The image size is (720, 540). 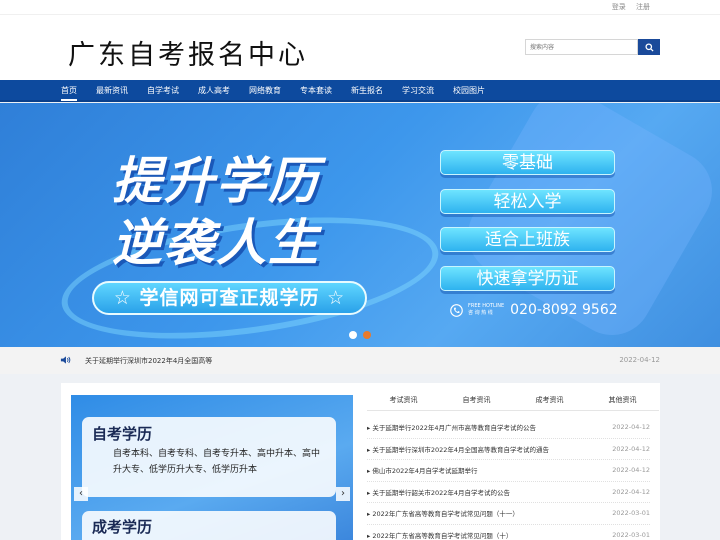 I want to click on banner-feature-4: 快速拿学历证, so click(x=527, y=278).